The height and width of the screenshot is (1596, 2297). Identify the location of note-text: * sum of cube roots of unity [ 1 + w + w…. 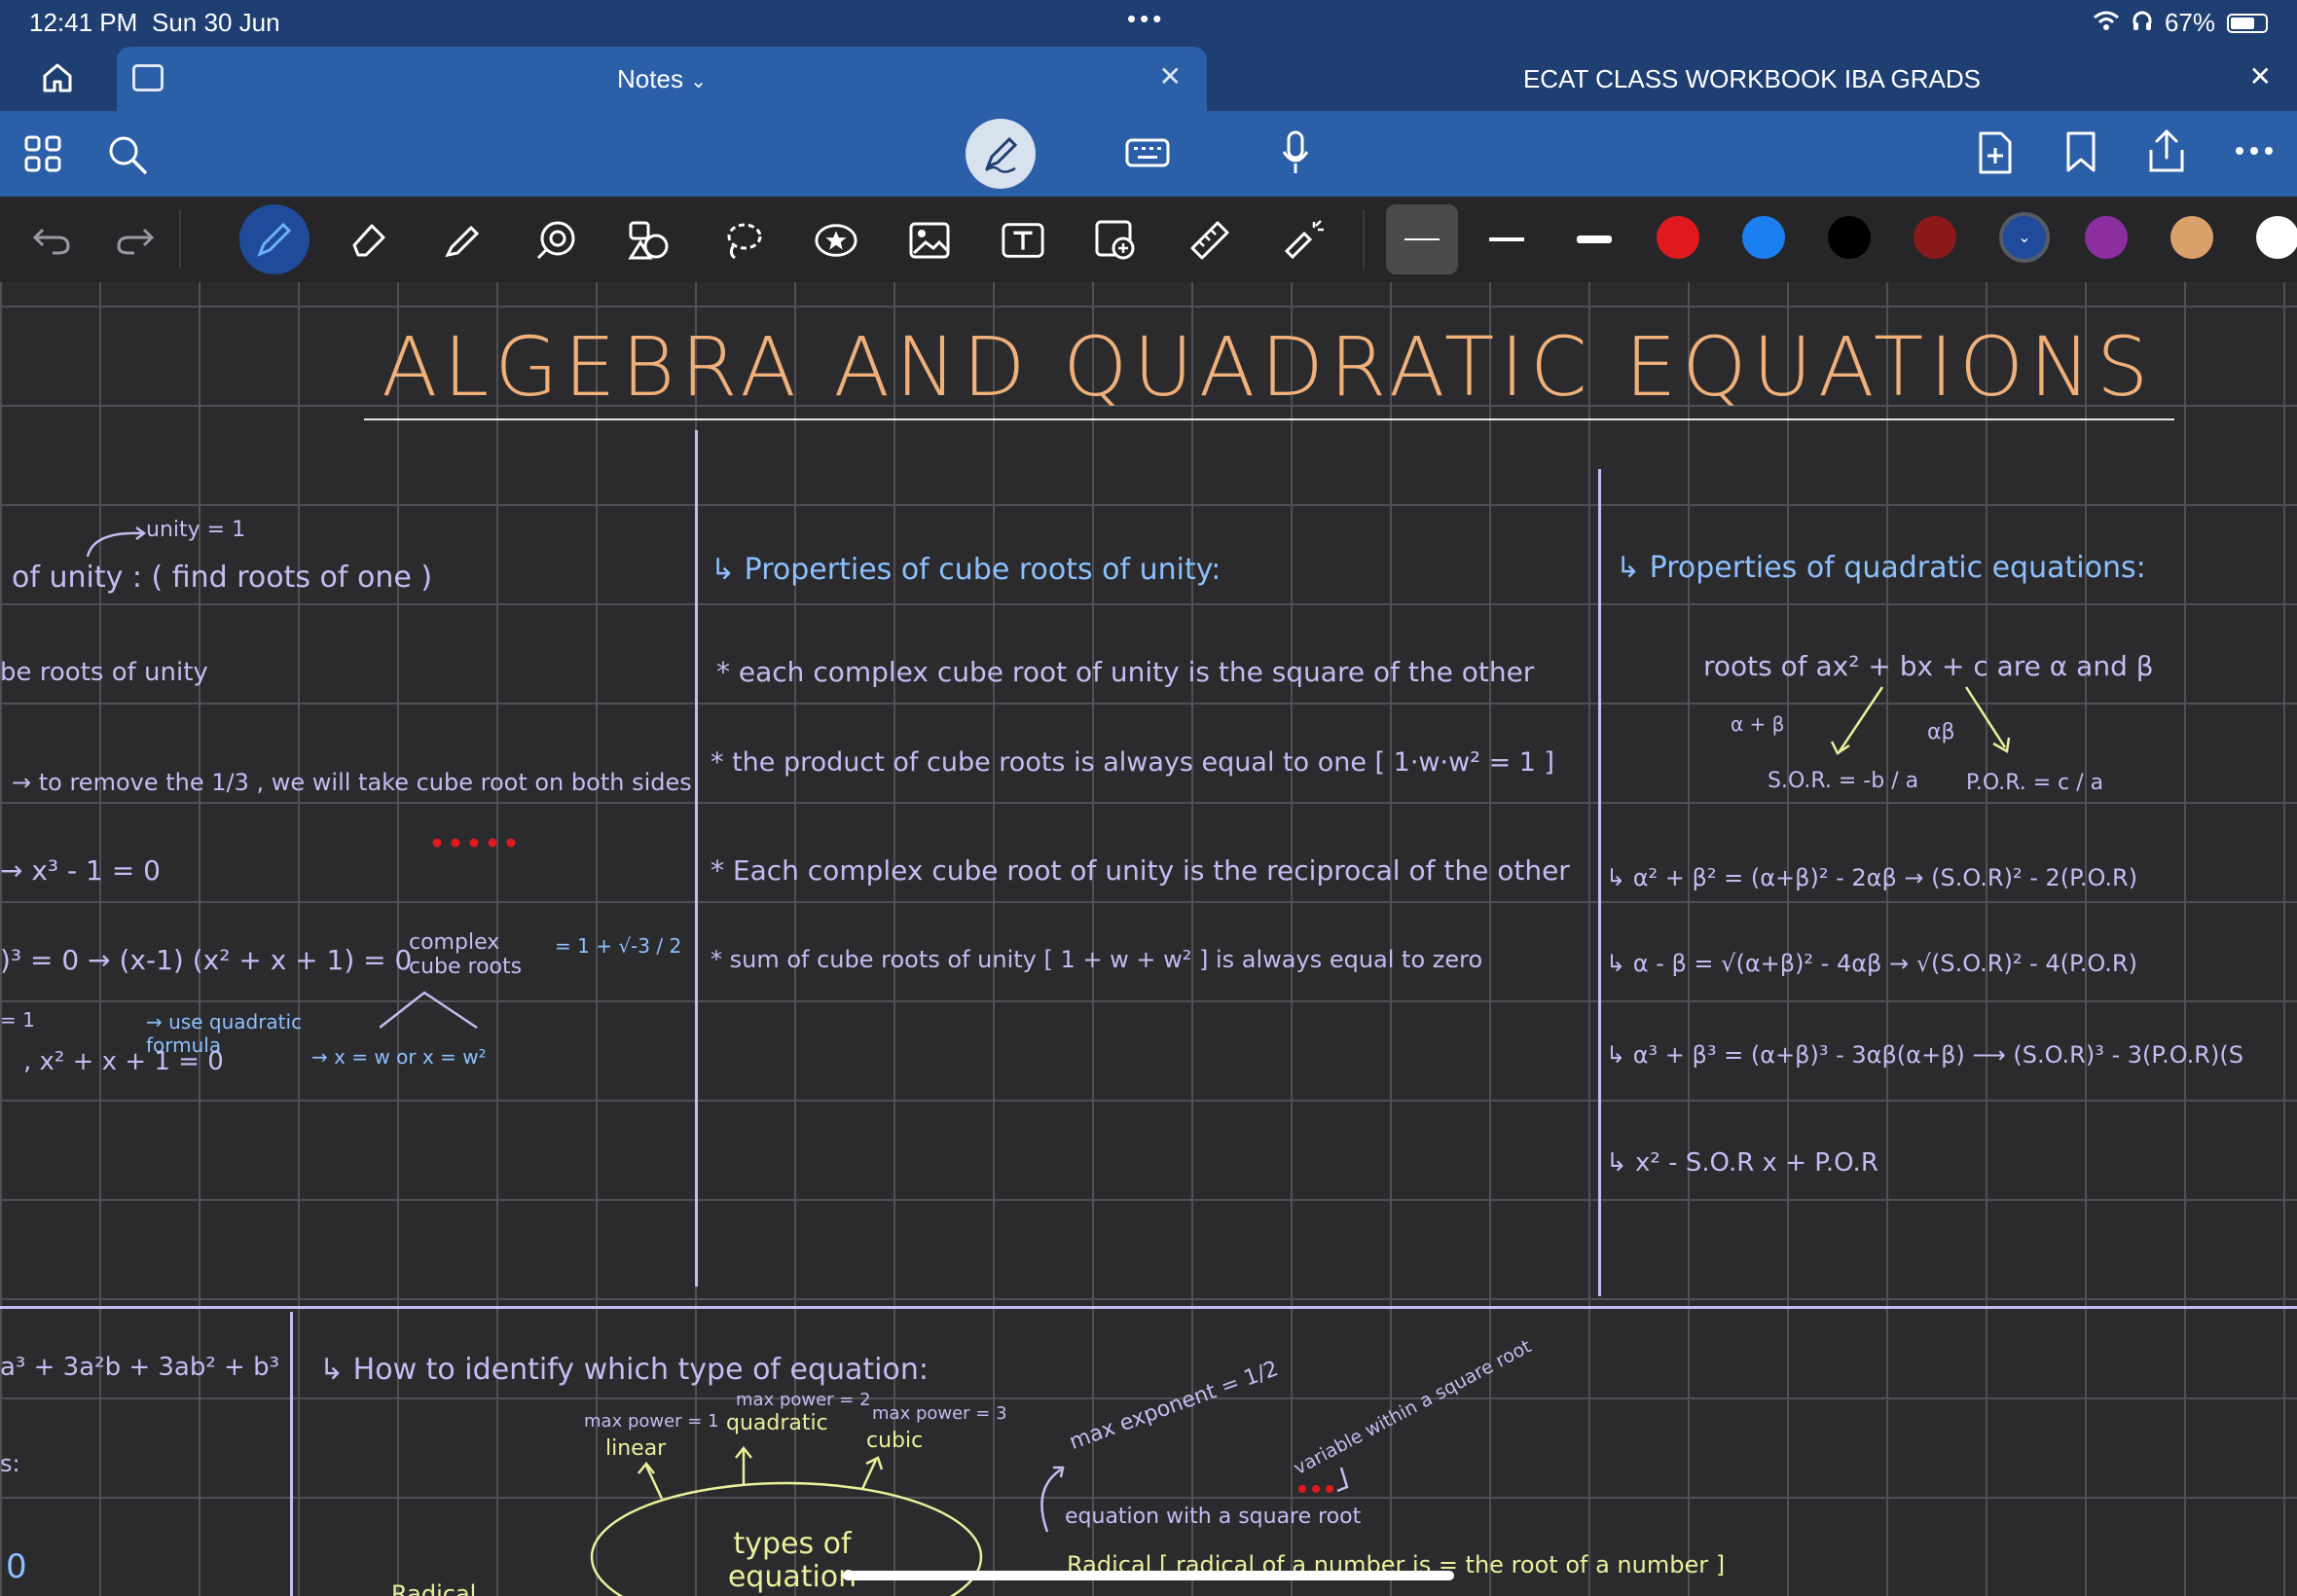
(1097, 959).